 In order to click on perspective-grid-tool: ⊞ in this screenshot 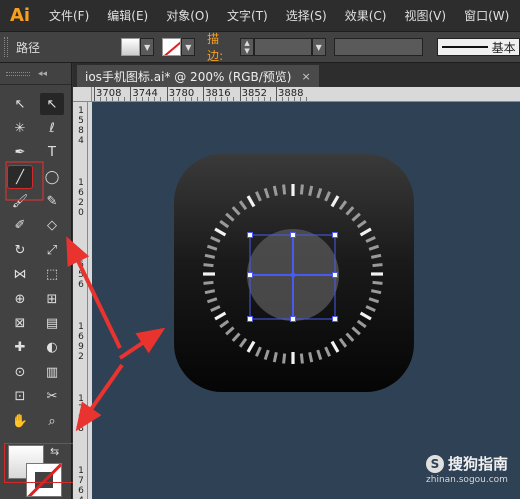, I will do `click(52, 299)`.